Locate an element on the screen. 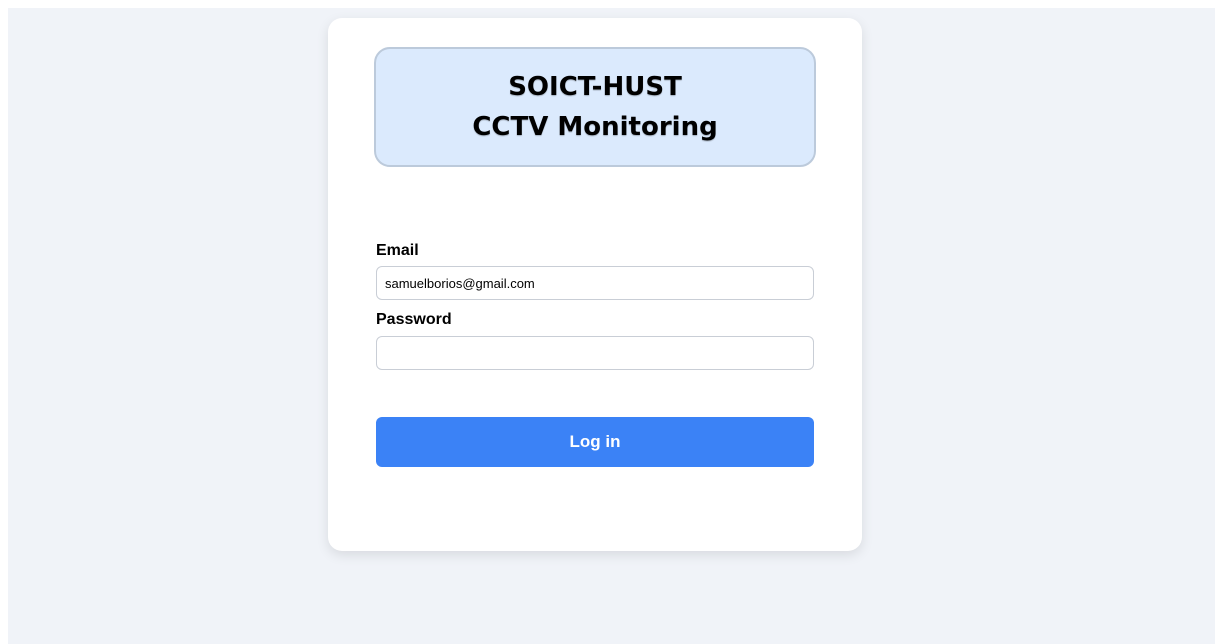  title-line-2: CCTV Monitoring is located at coordinates (595, 127).